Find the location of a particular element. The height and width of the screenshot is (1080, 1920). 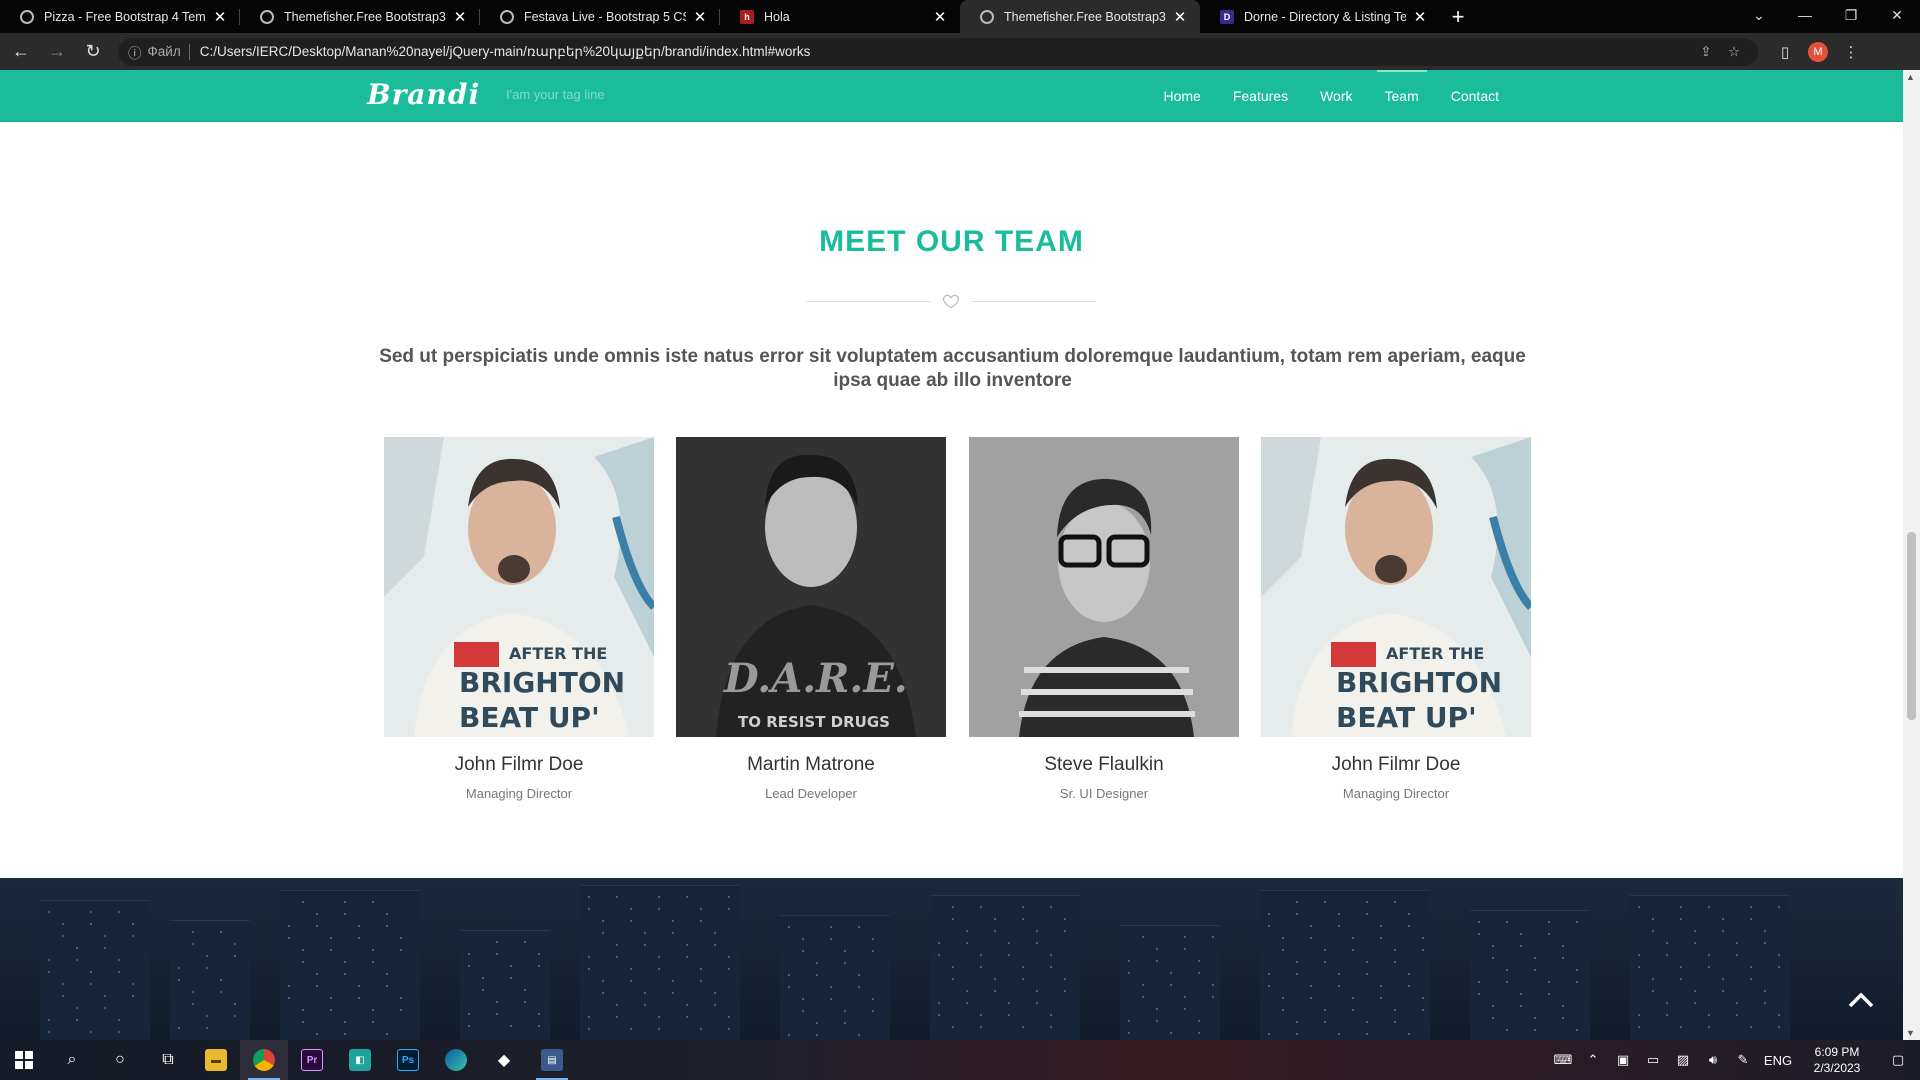

premiere-button: Pr is located at coordinates (312, 1060).